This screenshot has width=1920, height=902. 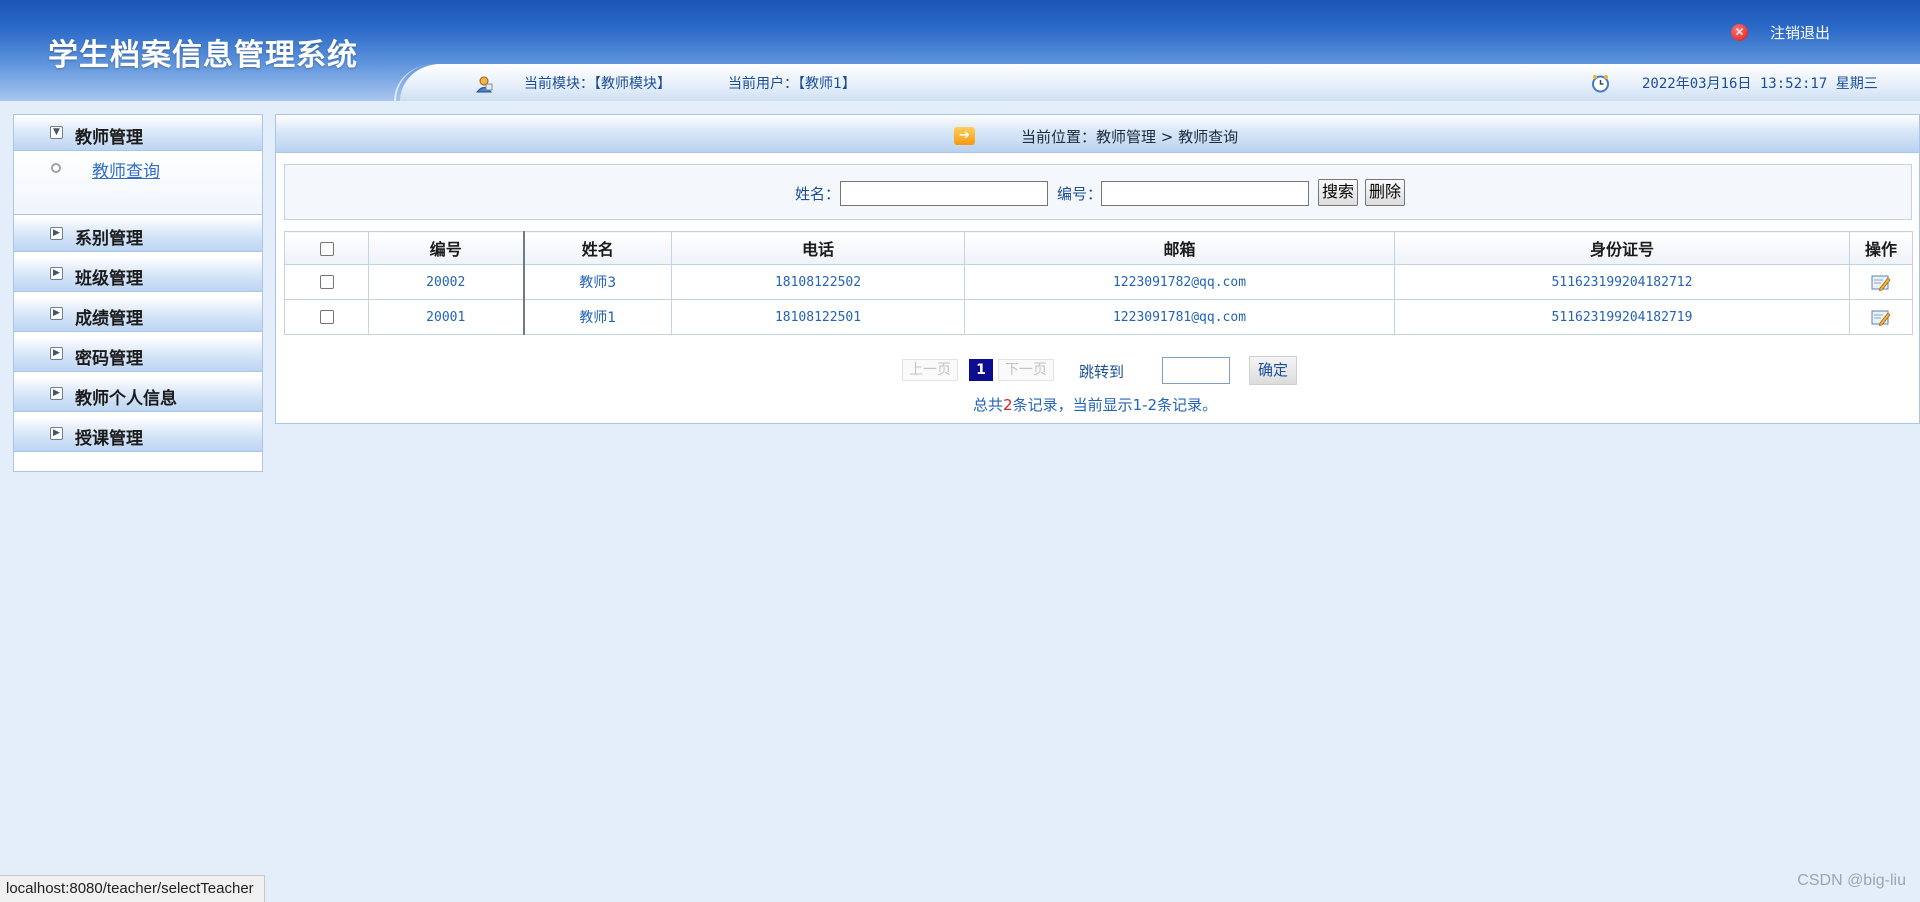 I want to click on cell-email: 1223091782@qq.com, so click(x=1179, y=282).